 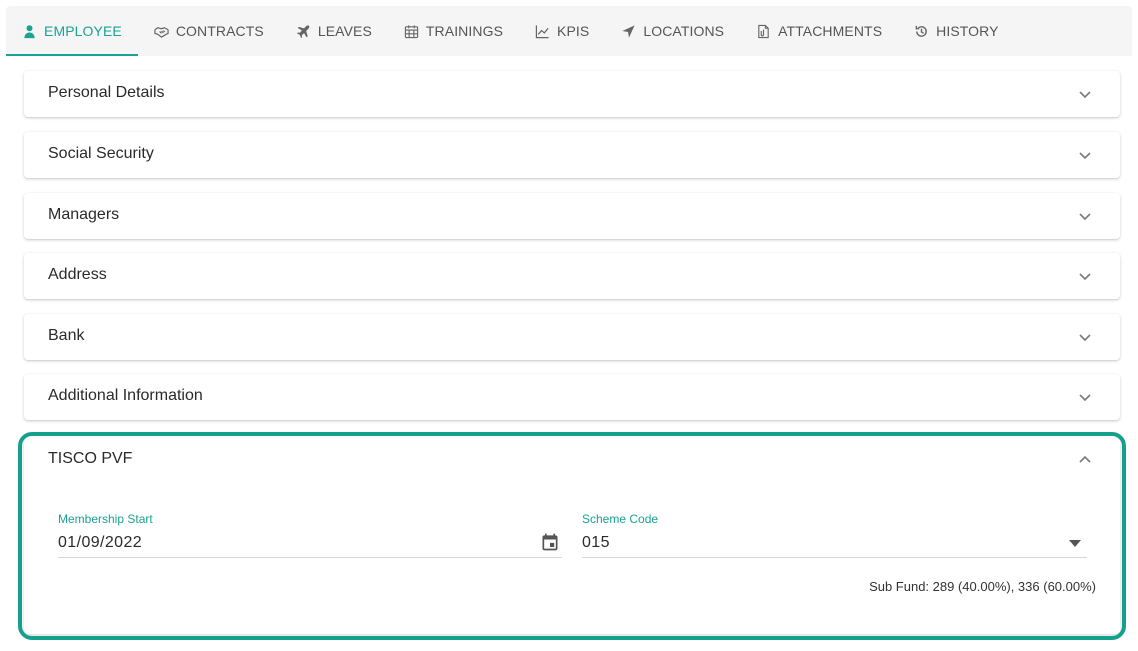 I want to click on tab-label: History, so click(x=967, y=31).